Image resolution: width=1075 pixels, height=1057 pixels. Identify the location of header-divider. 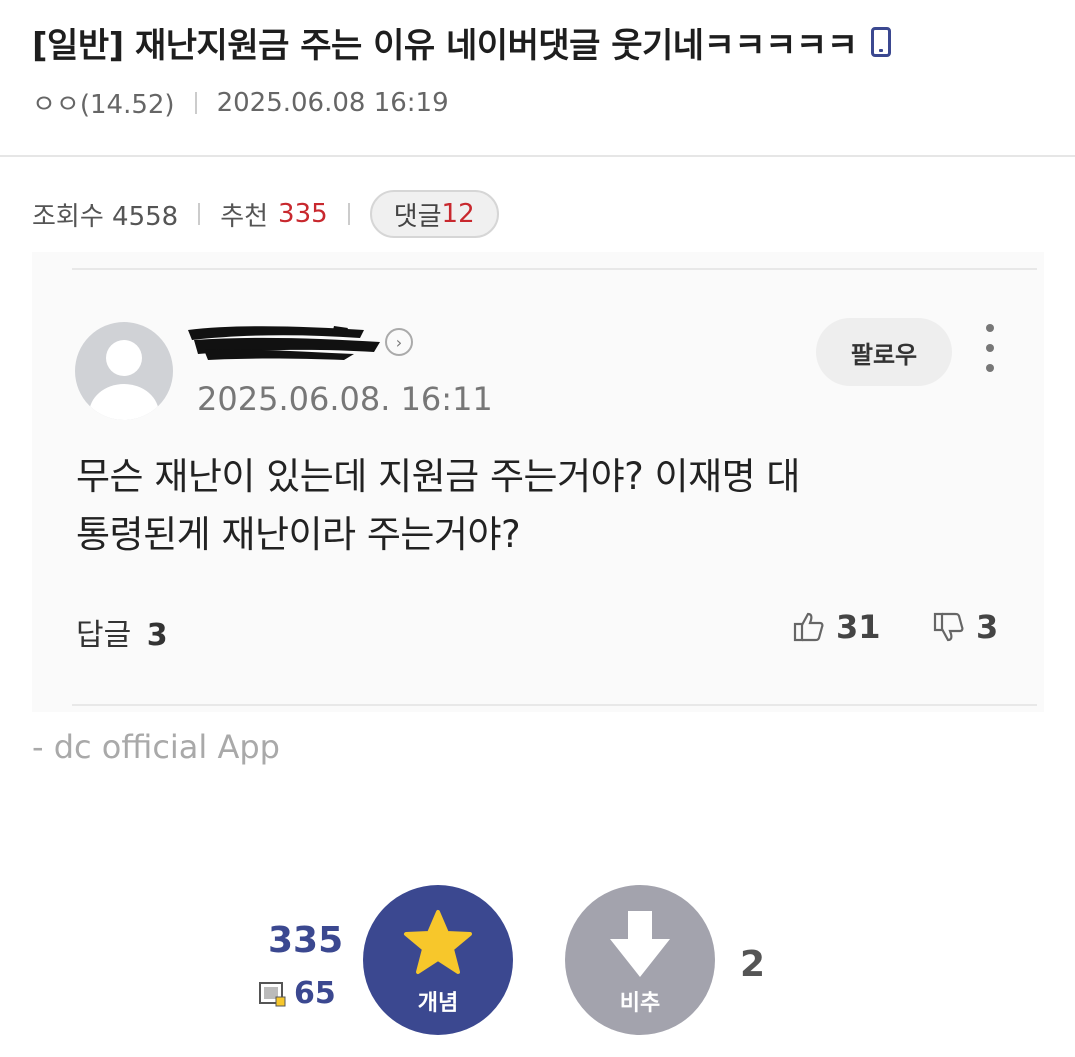
(537, 156).